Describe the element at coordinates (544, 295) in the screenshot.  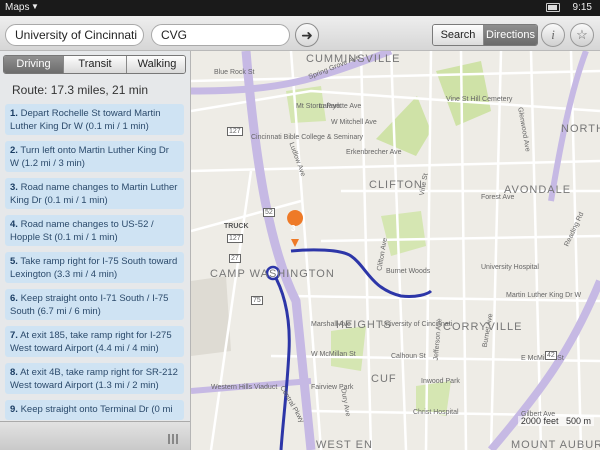
I see `street-label: Martin Luther King Dr W` at that location.